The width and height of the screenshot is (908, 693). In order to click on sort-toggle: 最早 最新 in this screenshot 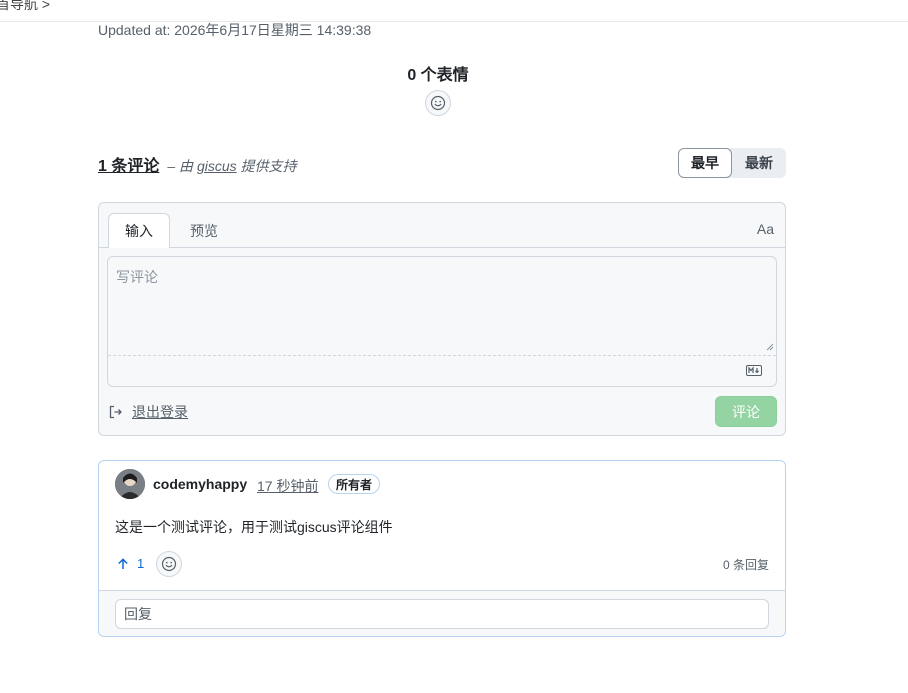, I will do `click(732, 163)`.